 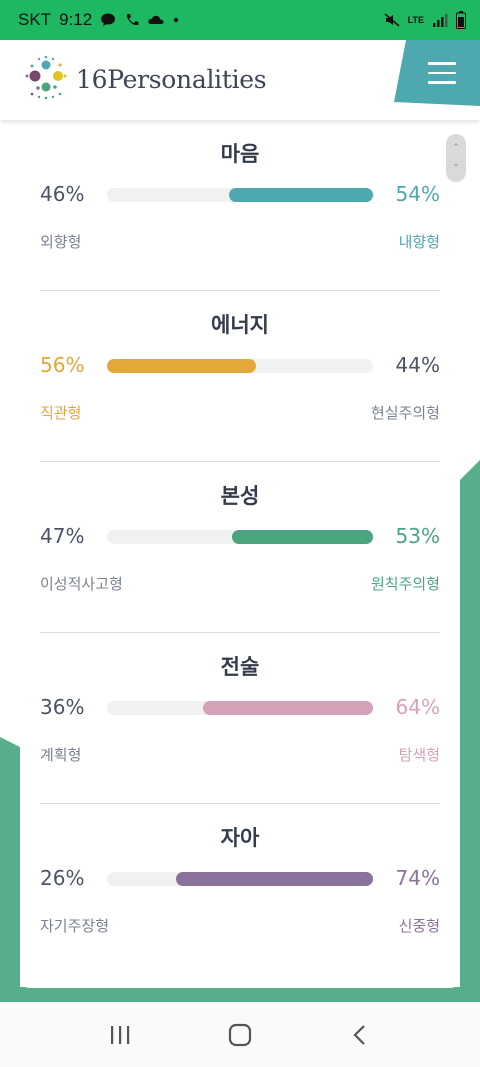 I want to click on battery-icon, so click(x=461, y=20).